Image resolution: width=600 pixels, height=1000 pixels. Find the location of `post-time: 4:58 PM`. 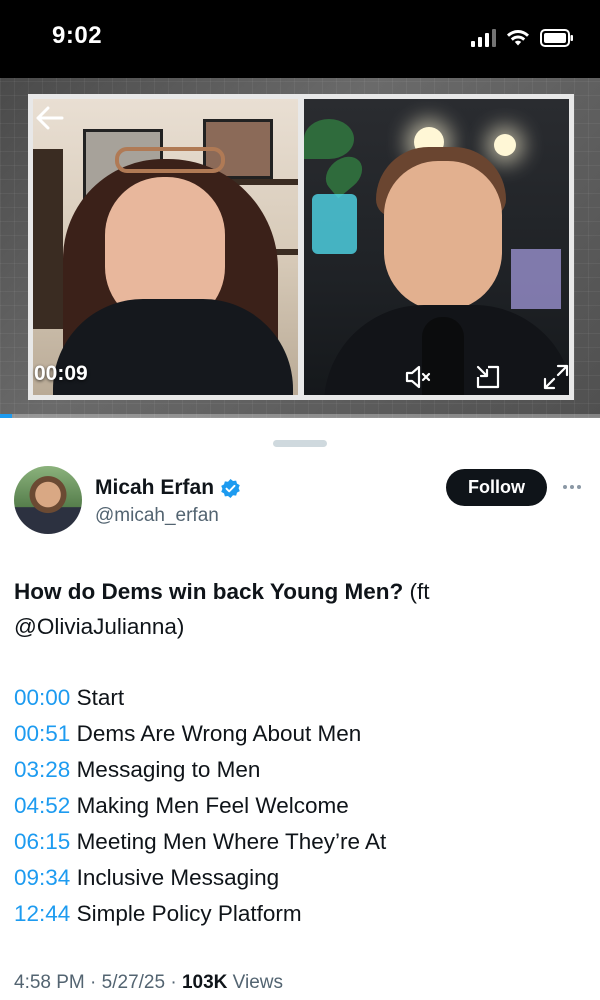

post-time: 4:58 PM is located at coordinates (49, 982).